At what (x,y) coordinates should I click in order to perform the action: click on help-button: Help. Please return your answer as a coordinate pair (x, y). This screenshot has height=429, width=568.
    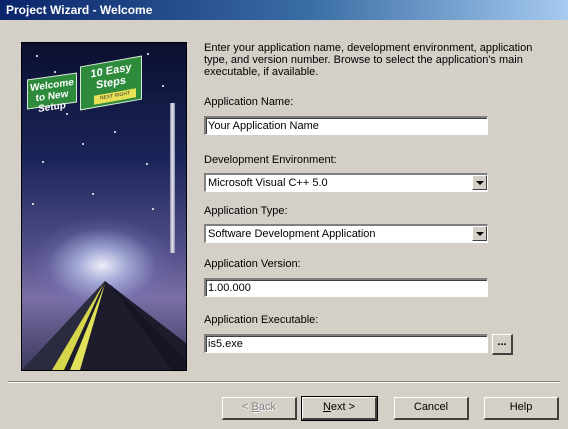
    Looking at the image, I should click on (521, 408).